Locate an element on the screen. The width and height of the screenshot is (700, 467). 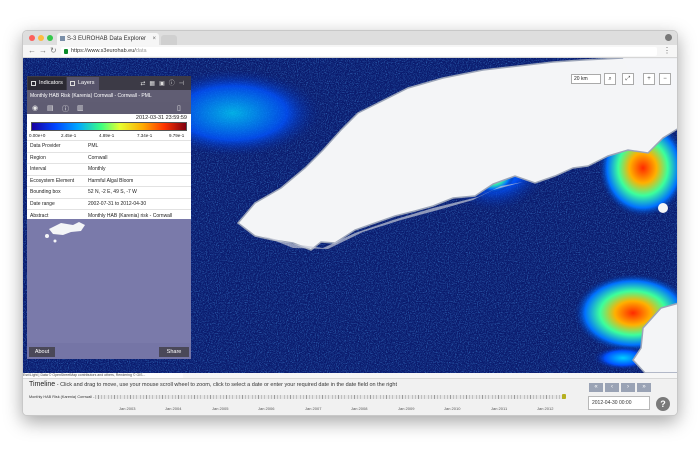
zoom-out-icon: − is located at coordinates (665, 79).